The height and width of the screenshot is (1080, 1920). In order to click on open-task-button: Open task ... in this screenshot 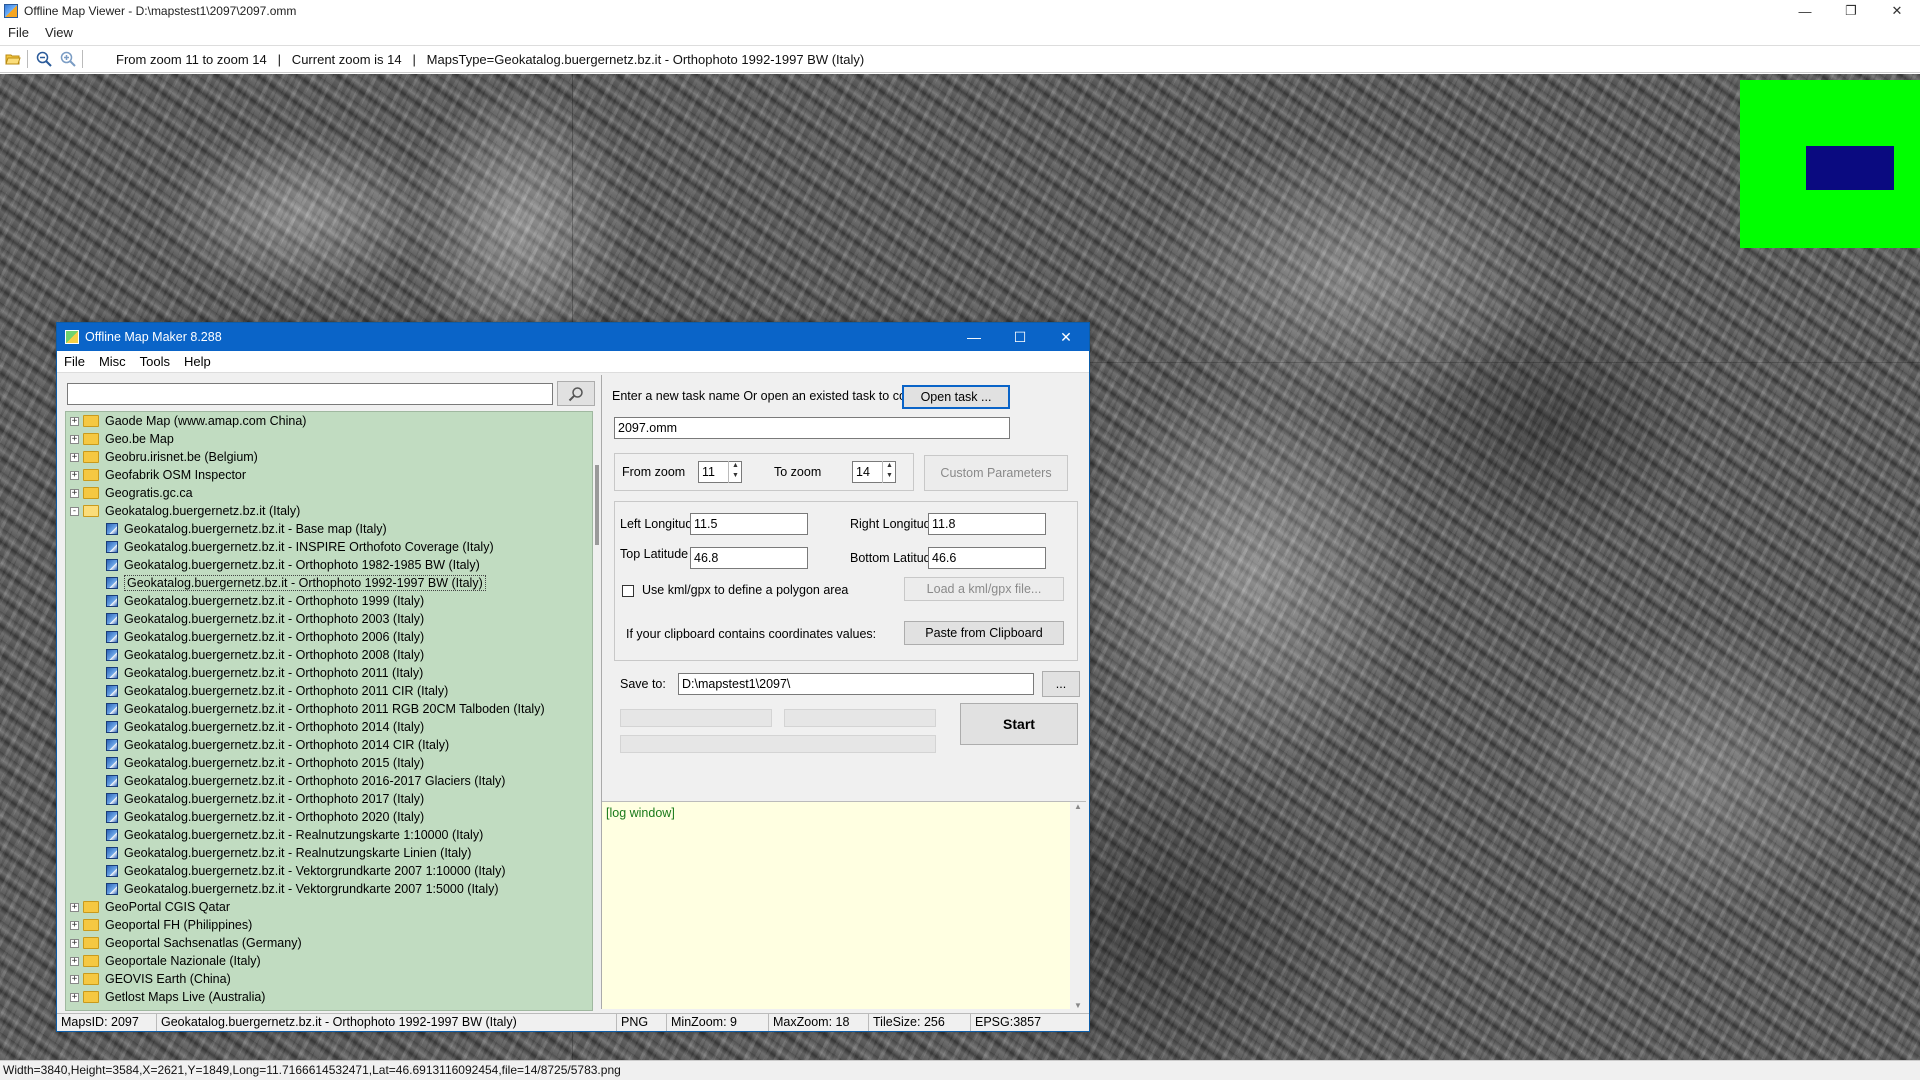, I will do `click(956, 397)`.